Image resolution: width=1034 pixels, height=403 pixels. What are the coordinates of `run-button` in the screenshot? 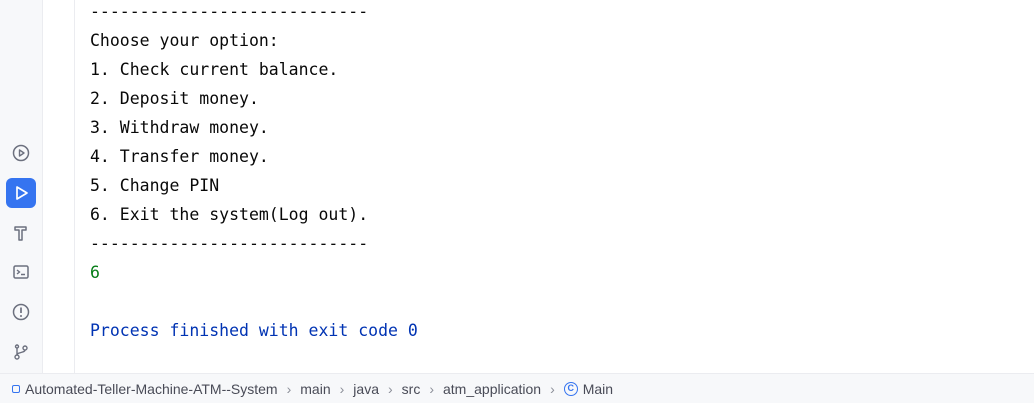 It's located at (21, 193).